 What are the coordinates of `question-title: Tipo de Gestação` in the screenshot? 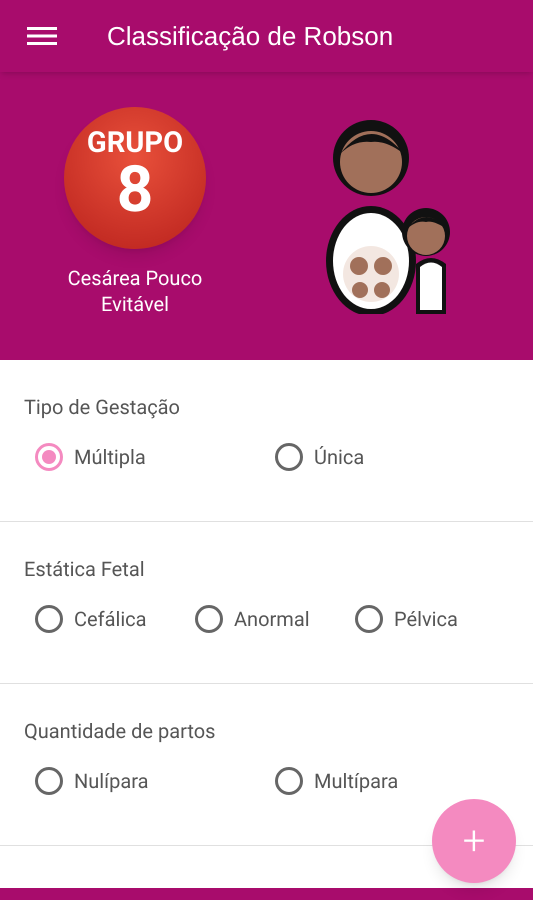 It's located at (102, 407).